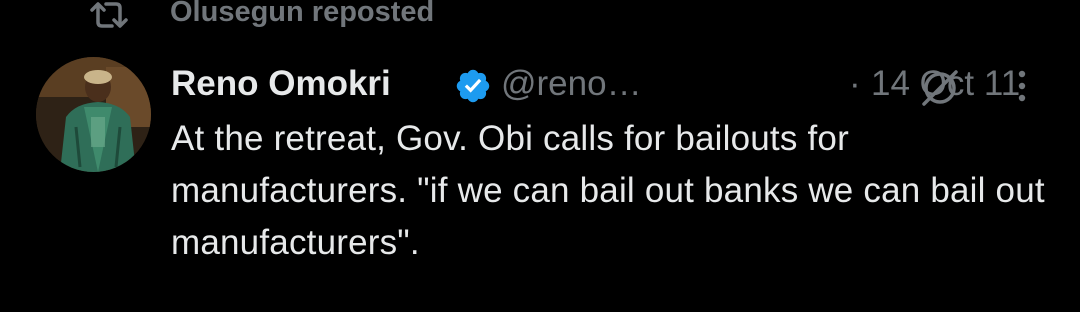 The image size is (1080, 312). What do you see at coordinates (540, 16) in the screenshot?
I see `repost-header: Olusegun reposted` at bounding box center [540, 16].